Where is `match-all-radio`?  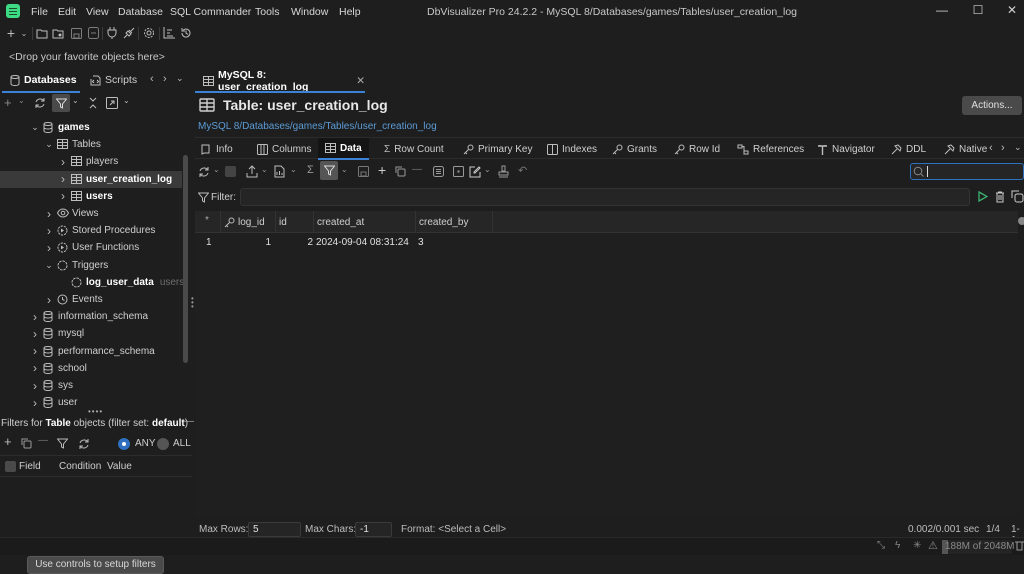 match-all-radio is located at coordinates (163, 444).